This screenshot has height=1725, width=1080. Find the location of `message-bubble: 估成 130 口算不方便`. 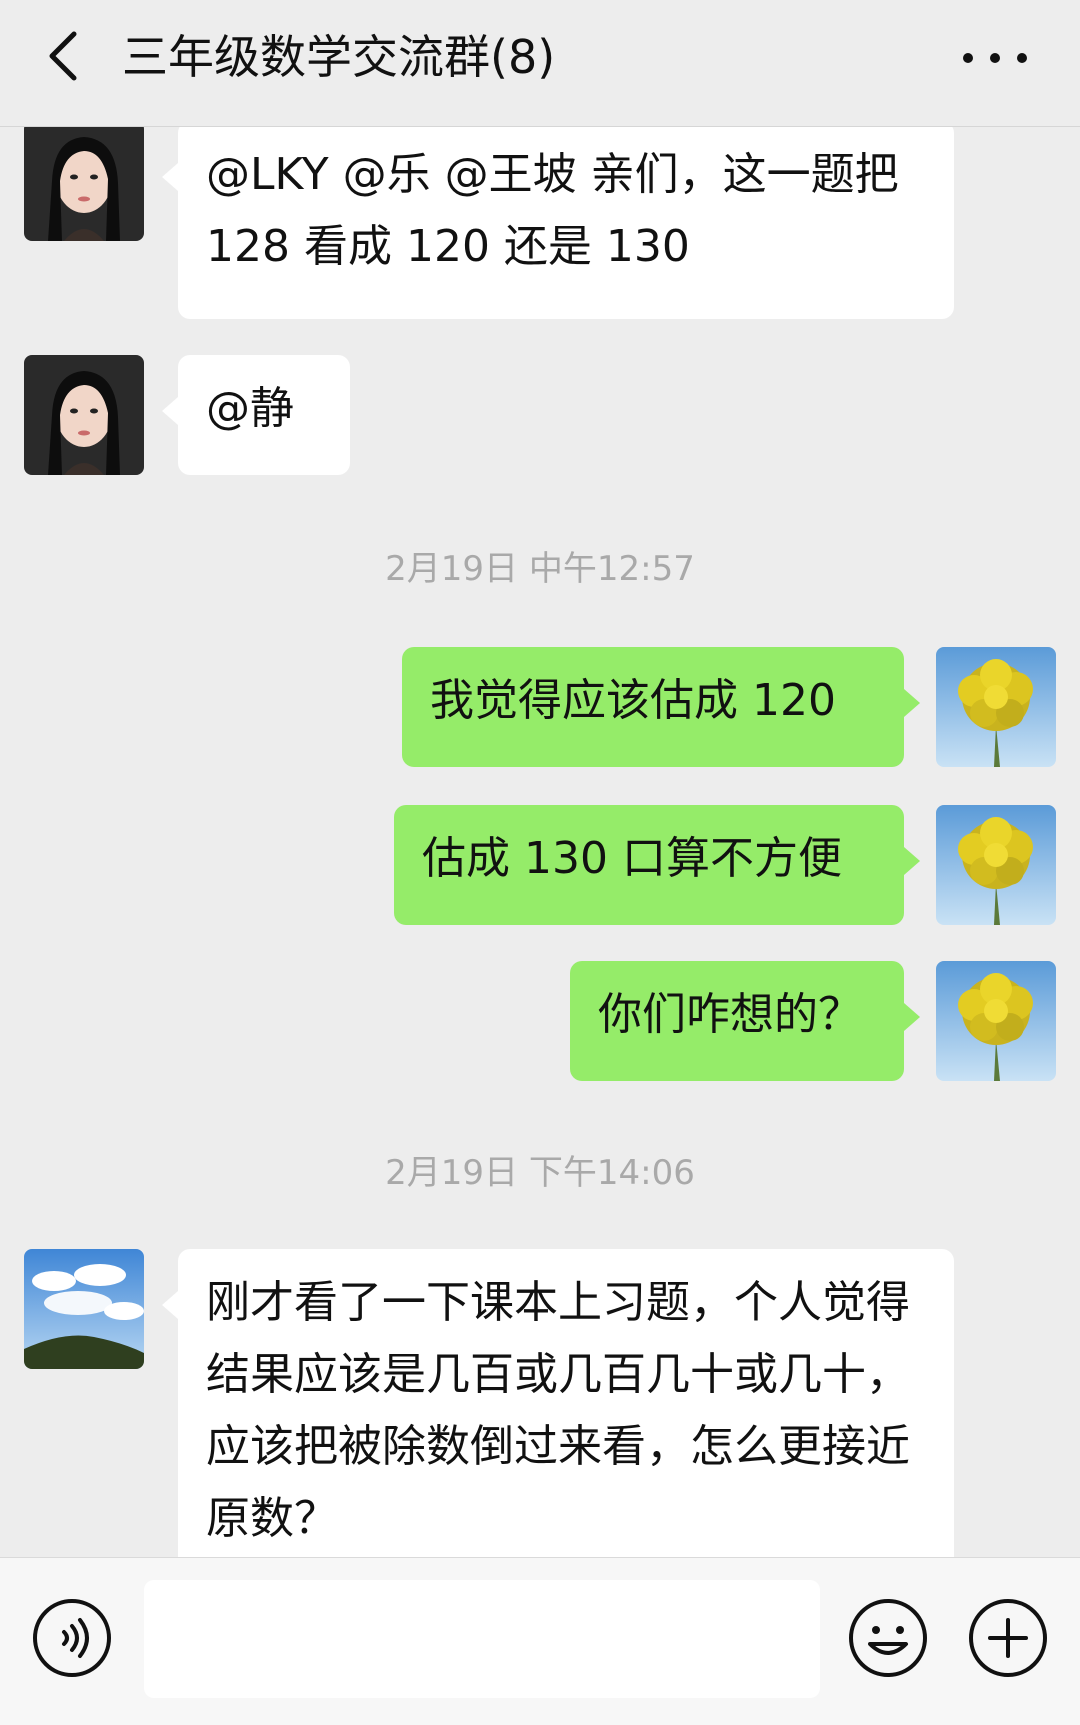

message-bubble: 估成 130 口算不方便 is located at coordinates (657, 865).